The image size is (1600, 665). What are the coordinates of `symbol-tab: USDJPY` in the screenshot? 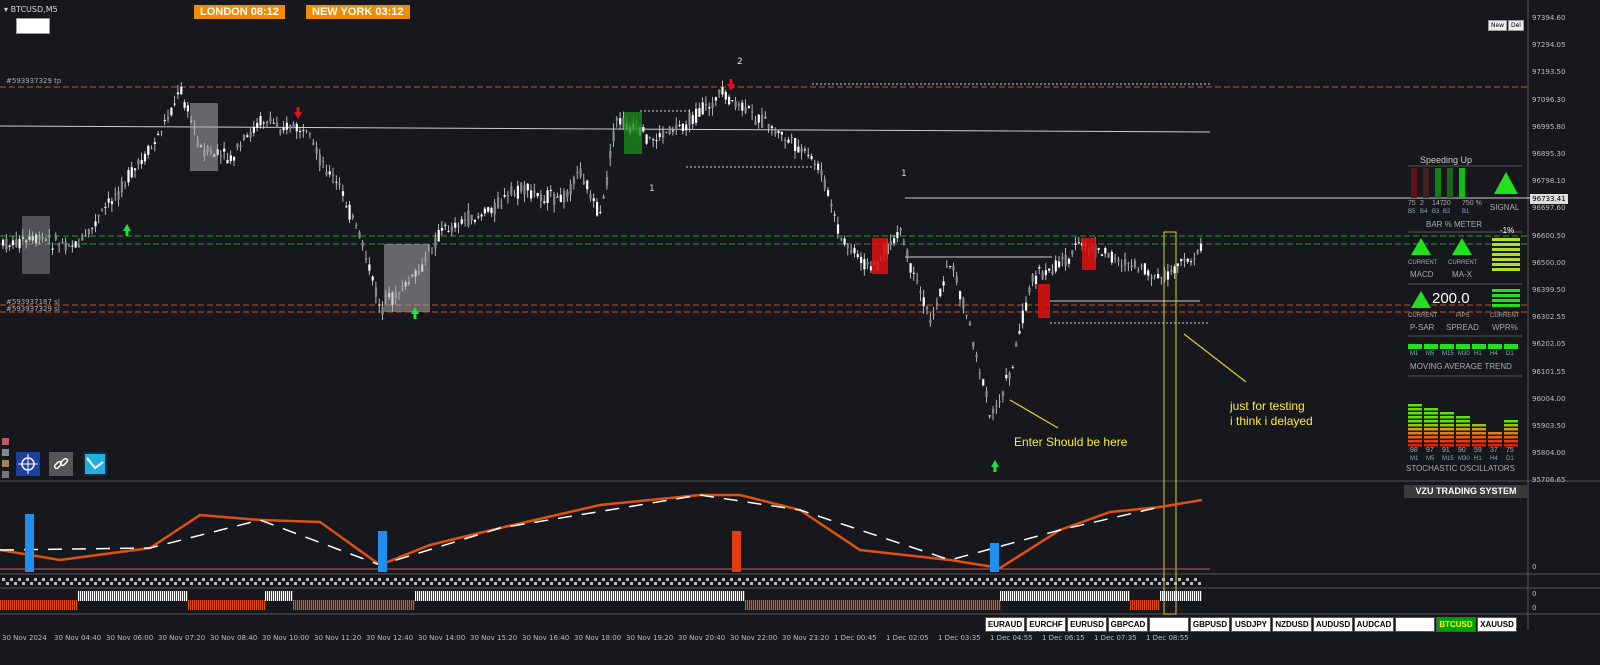 It's located at (1251, 624).